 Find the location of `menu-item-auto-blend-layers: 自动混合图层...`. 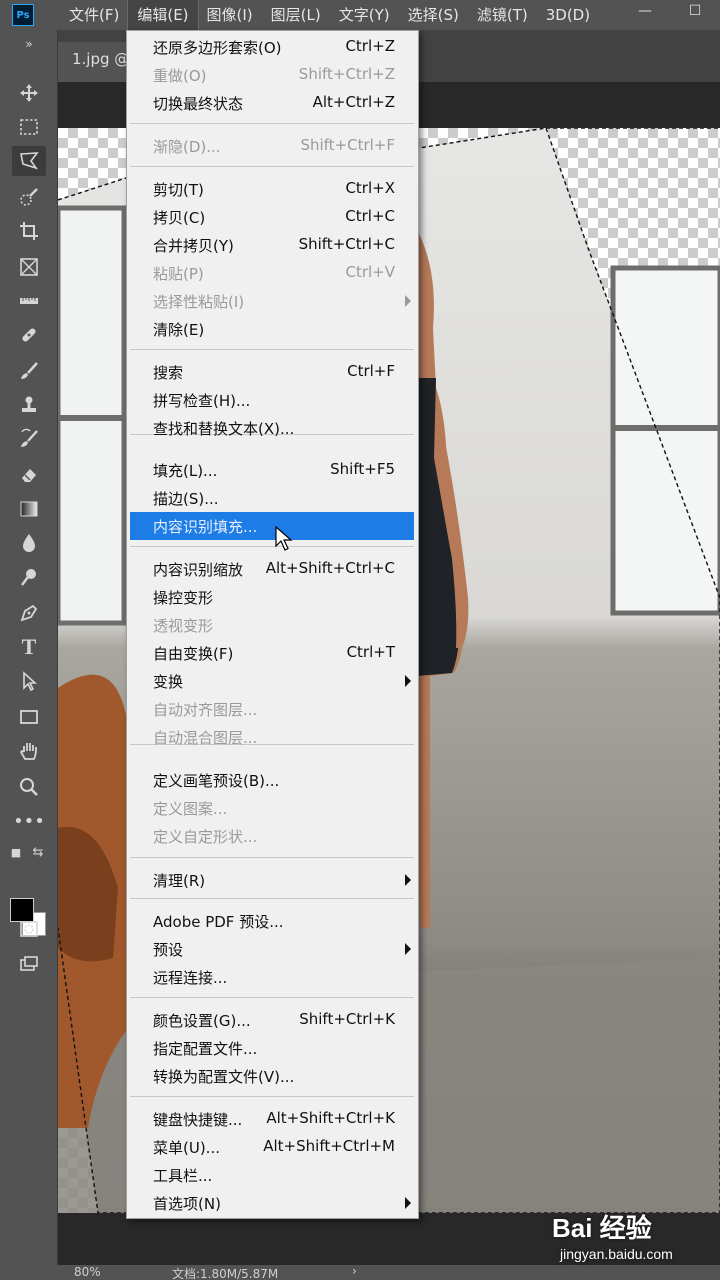

menu-item-auto-blend-layers: 自动混合图层... is located at coordinates (272, 737).